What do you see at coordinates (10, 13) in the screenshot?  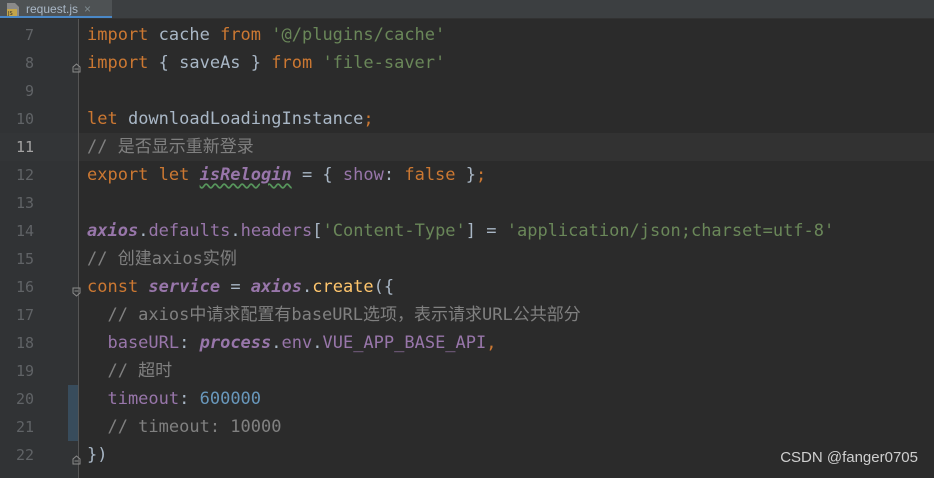 I see `svg-text: JS` at bounding box center [10, 13].